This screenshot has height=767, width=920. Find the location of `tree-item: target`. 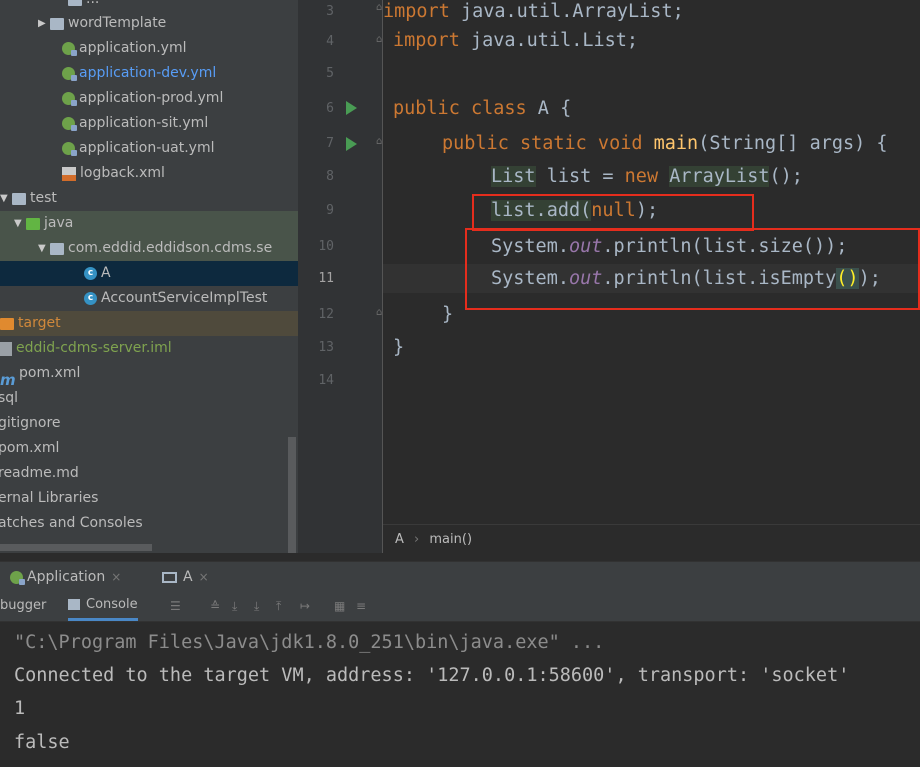

tree-item: target is located at coordinates (149, 323).